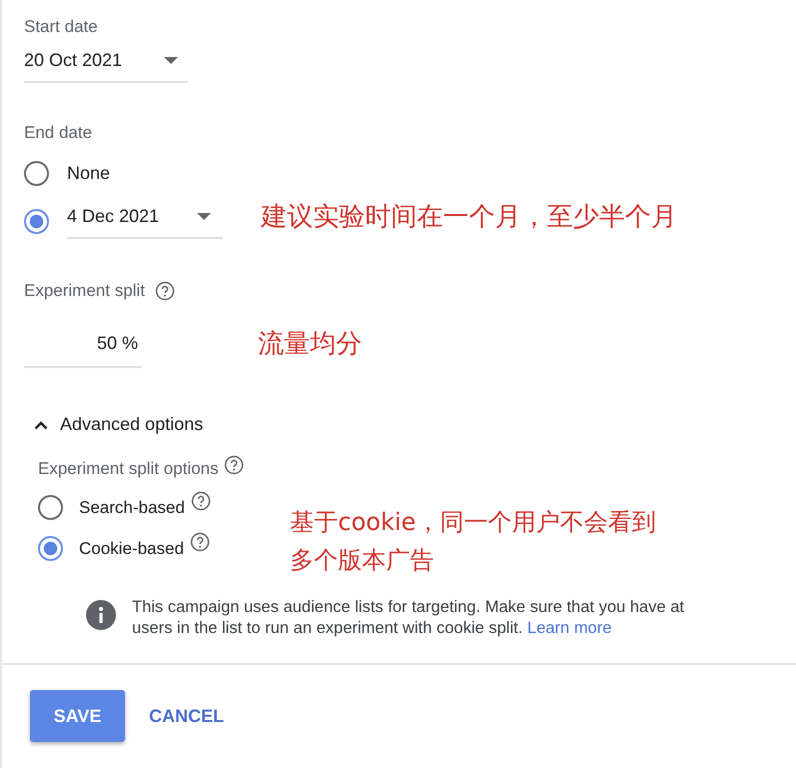  I want to click on save-button: SAVE, so click(77, 716).